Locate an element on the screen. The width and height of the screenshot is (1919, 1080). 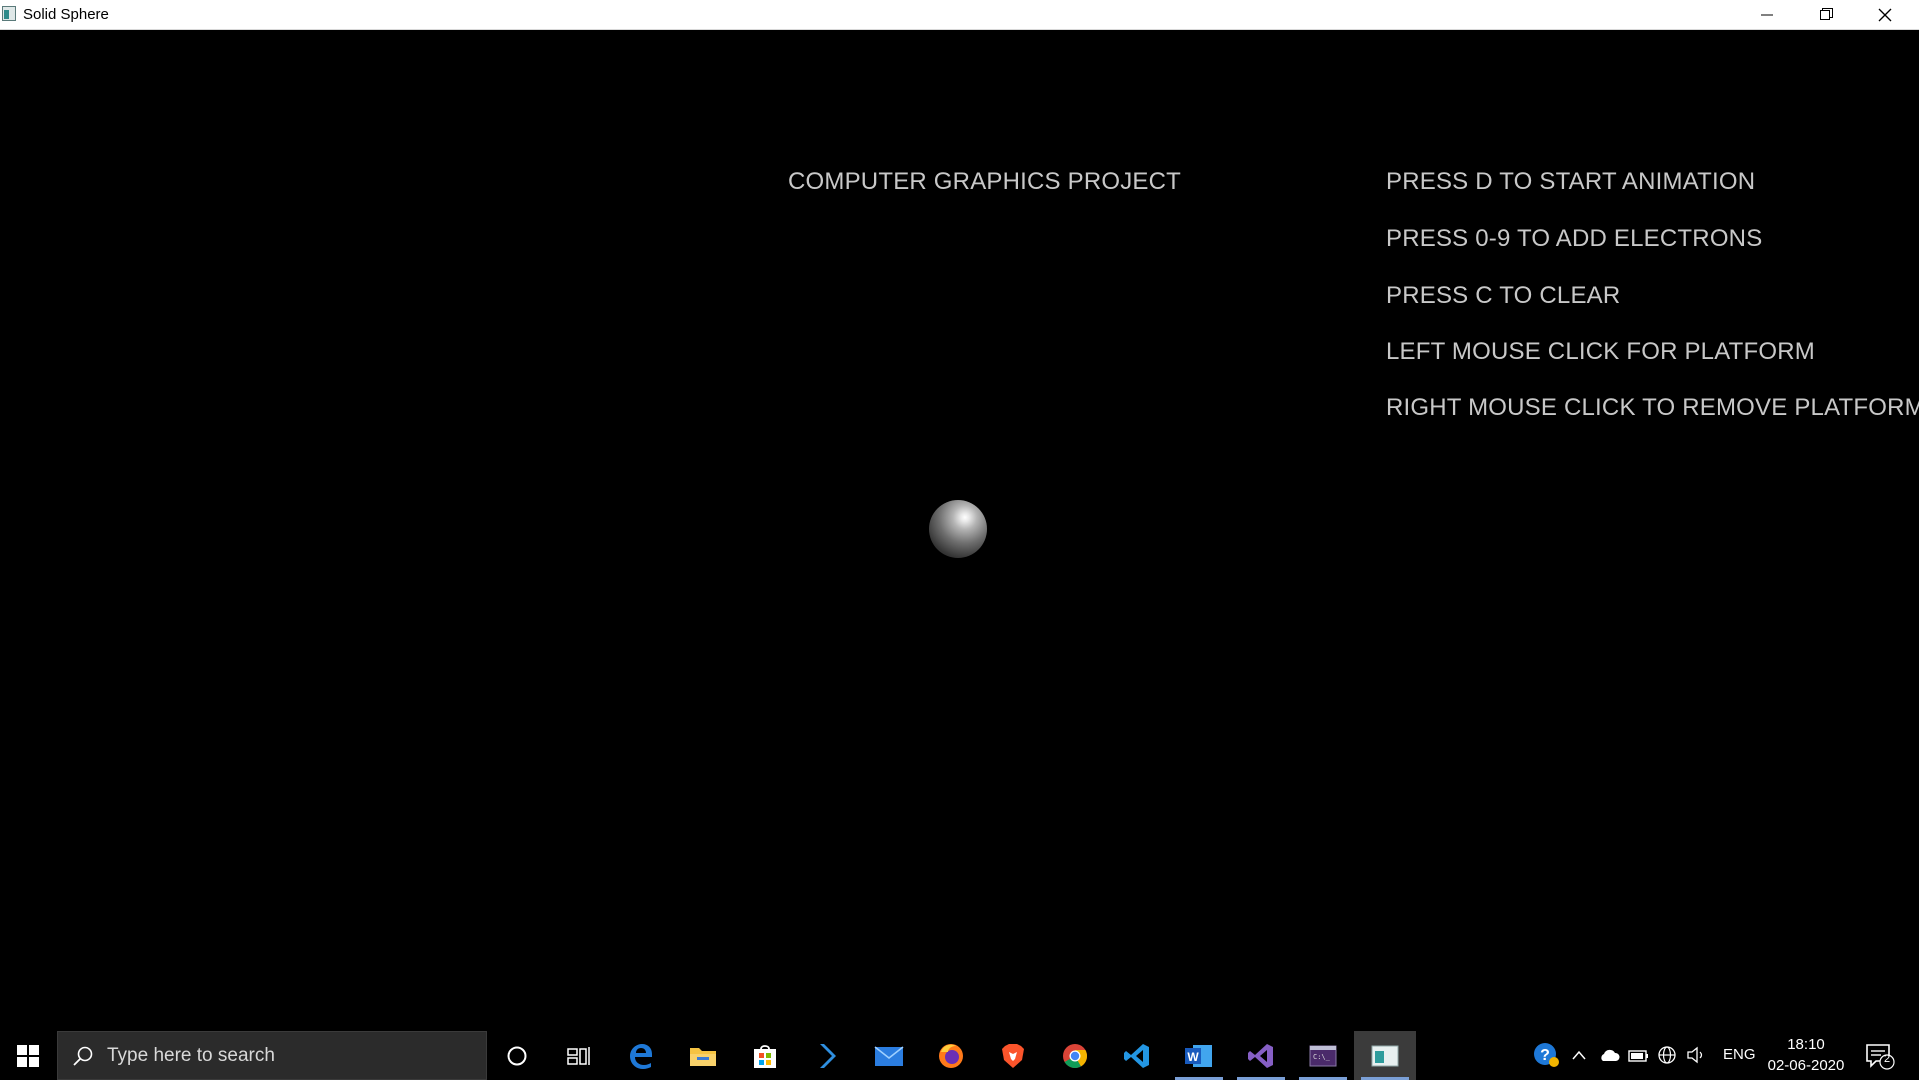
vscode-icon is located at coordinates (1136, 1055).